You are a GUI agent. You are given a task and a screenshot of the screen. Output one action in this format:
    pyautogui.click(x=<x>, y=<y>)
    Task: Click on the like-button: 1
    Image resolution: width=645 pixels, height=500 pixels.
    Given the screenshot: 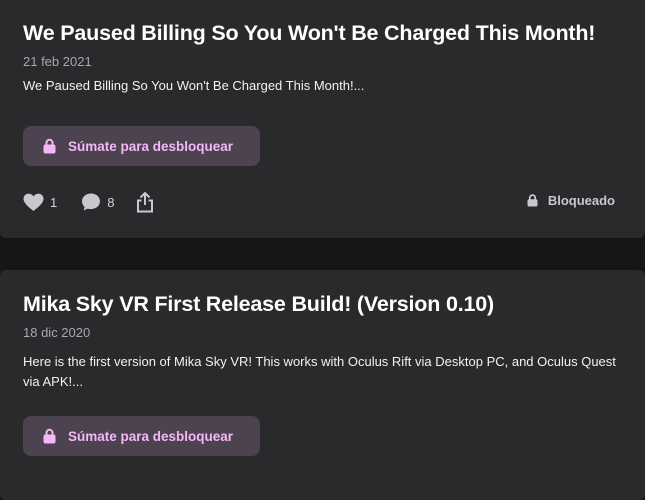 What is the action you would take?
    pyautogui.click(x=40, y=202)
    